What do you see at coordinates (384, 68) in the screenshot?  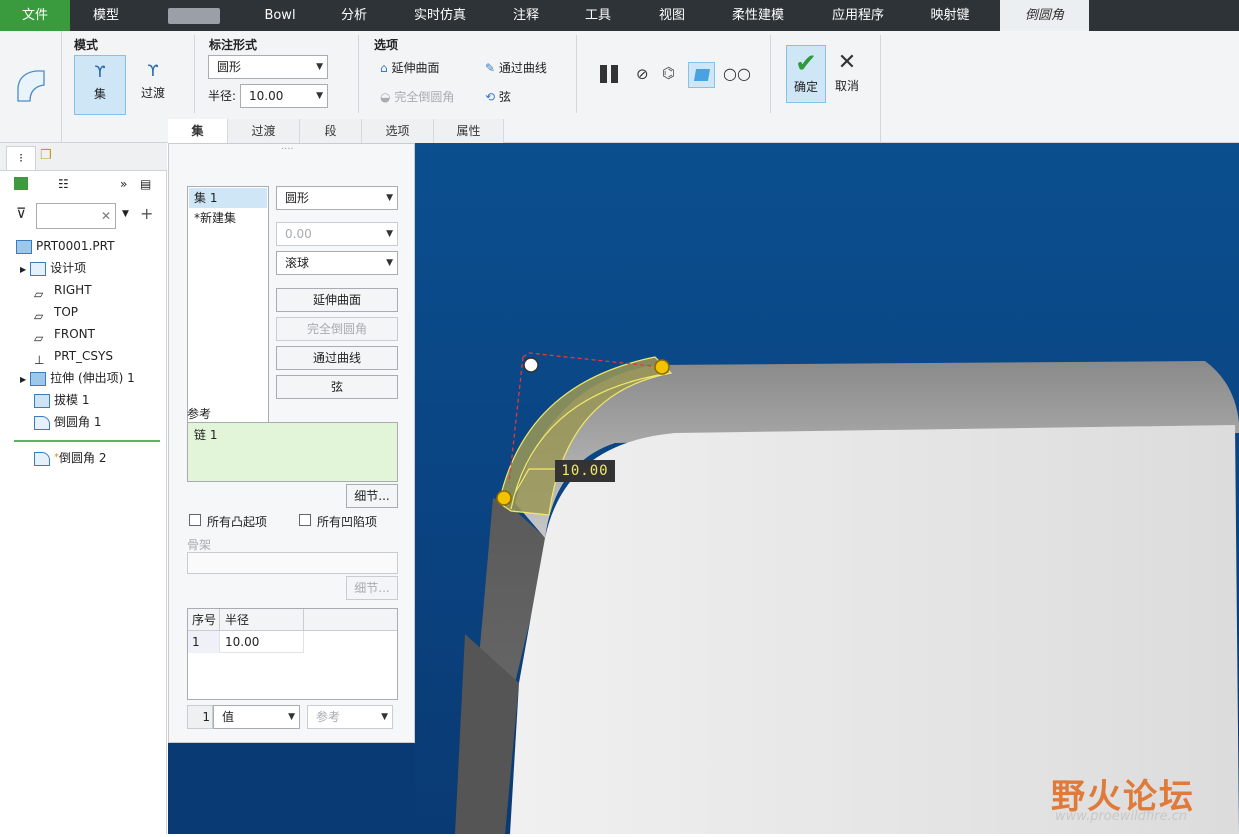 I see `extend-surfaces-icon: ⌂` at bounding box center [384, 68].